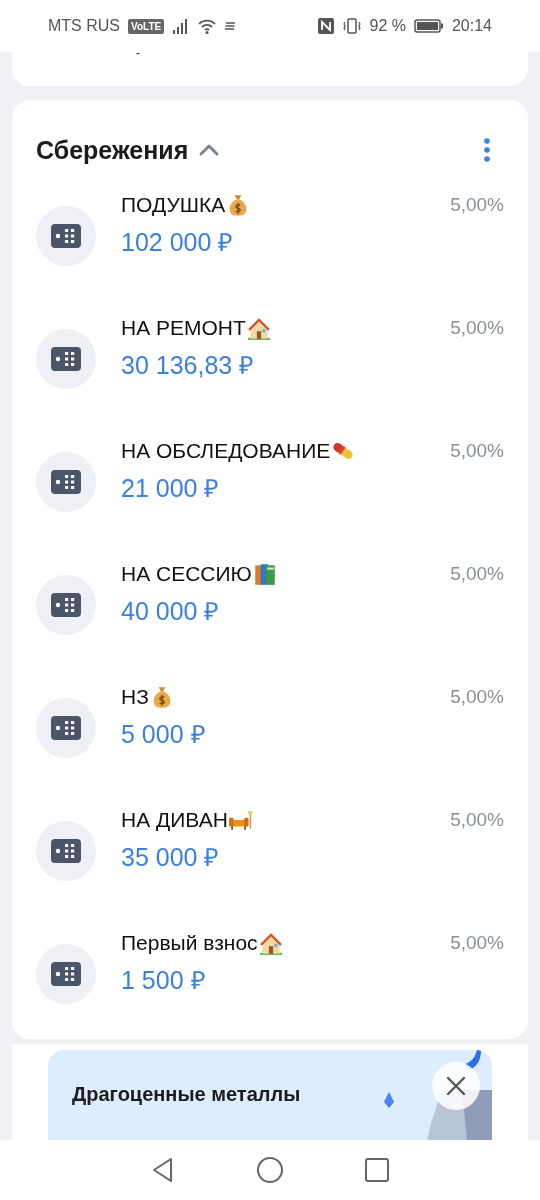 This screenshot has height=1200, width=540. I want to click on account-name: ПОДУШКА, so click(173, 205).